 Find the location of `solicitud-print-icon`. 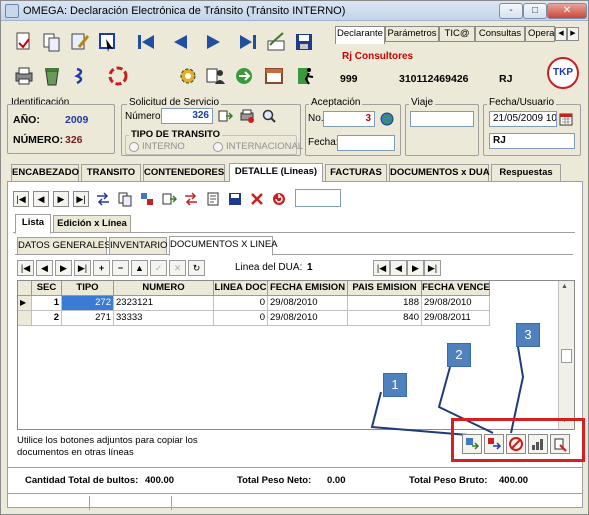

solicitud-print-icon is located at coordinates (247, 116).